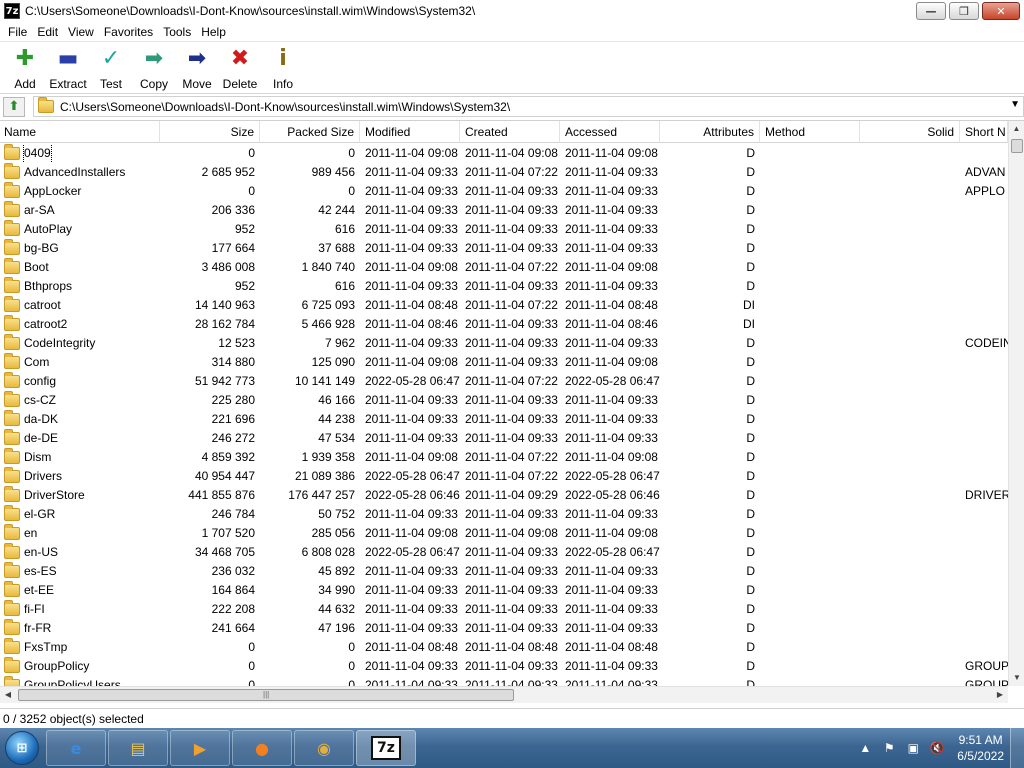 The image size is (1024, 768). What do you see at coordinates (410, 132) in the screenshot?
I see `column-header-modified: Modified` at bounding box center [410, 132].